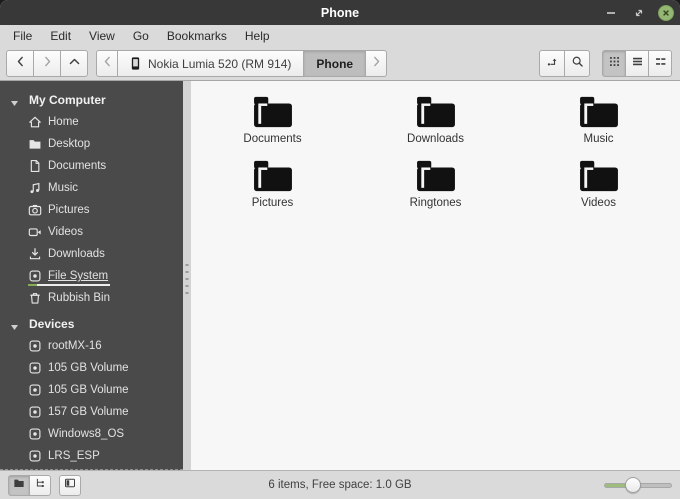  What do you see at coordinates (35, 298) in the screenshot?
I see `trash-icon` at bounding box center [35, 298].